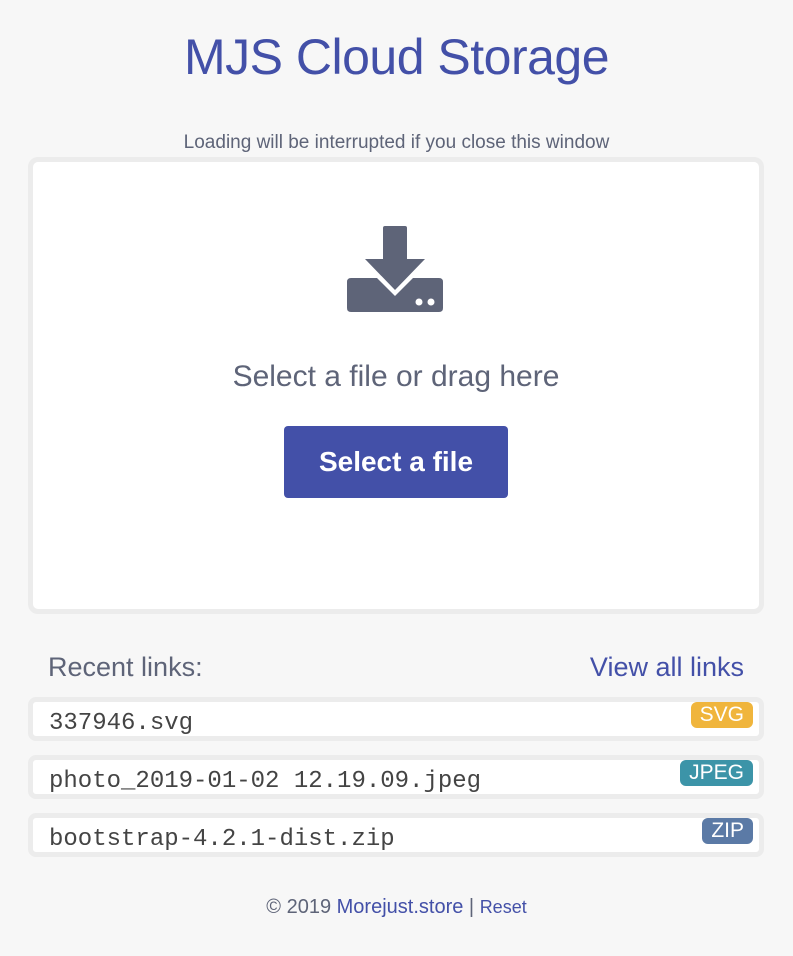 This screenshot has height=956, width=793. Describe the element at coordinates (396, 835) in the screenshot. I see `recent-link-item: bootstrap-4.2.1-dist.zip ZIP` at that location.